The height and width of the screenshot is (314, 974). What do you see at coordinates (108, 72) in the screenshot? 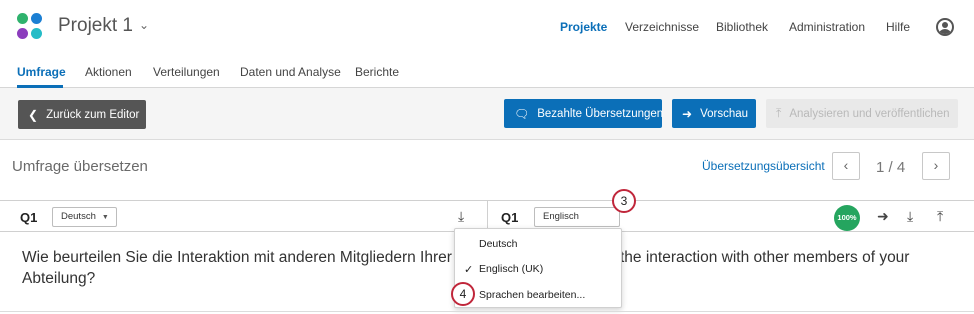
I see `tab-aktionen: Aktionen` at bounding box center [108, 72].